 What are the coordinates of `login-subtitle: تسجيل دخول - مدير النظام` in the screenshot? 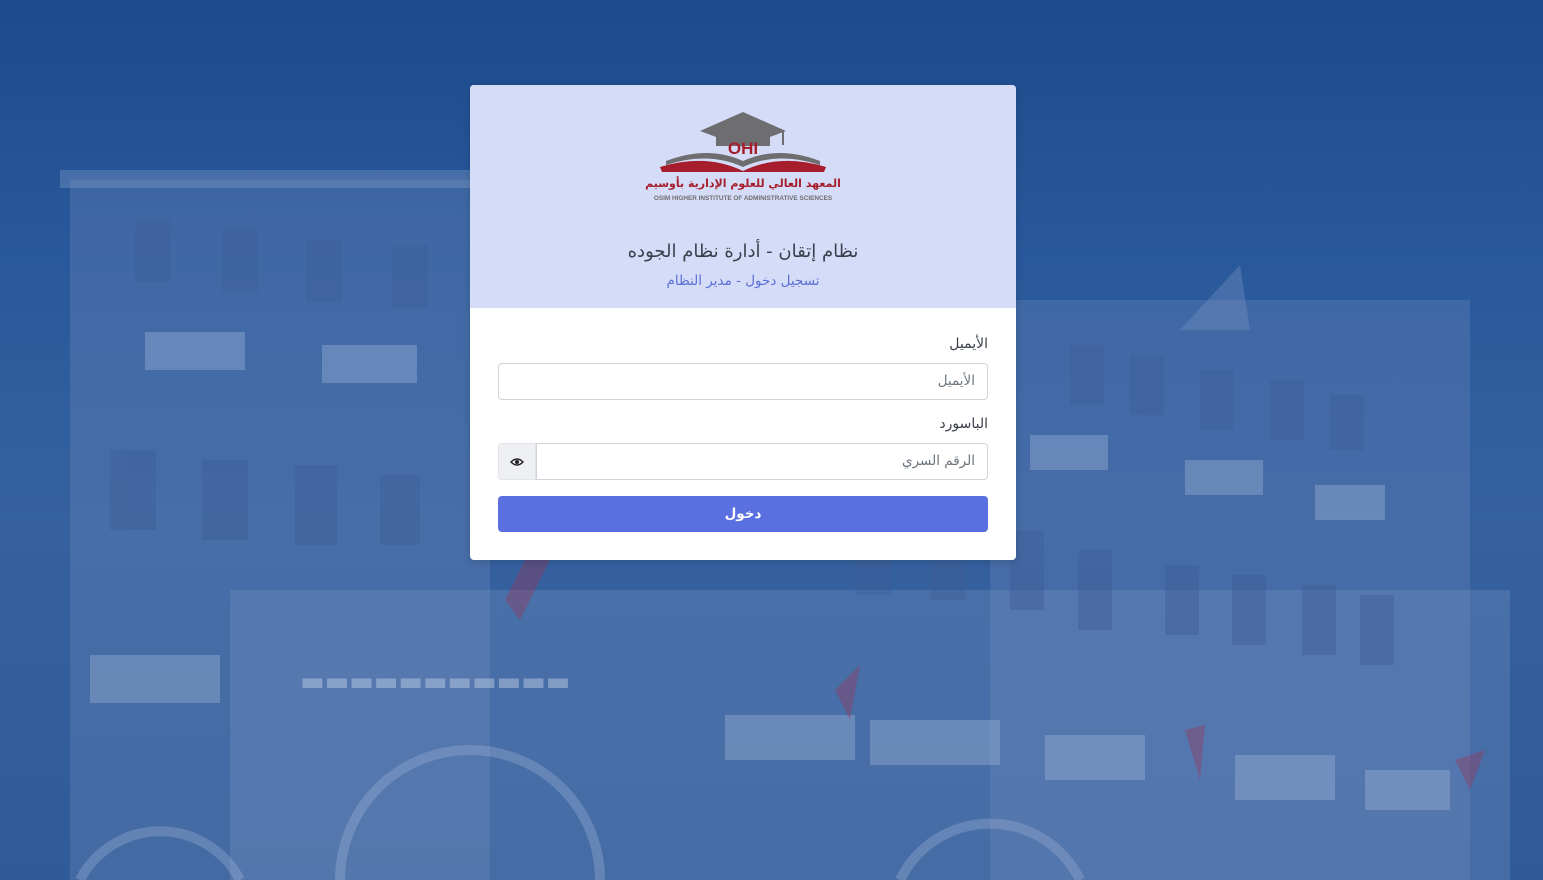 It's located at (743, 281).